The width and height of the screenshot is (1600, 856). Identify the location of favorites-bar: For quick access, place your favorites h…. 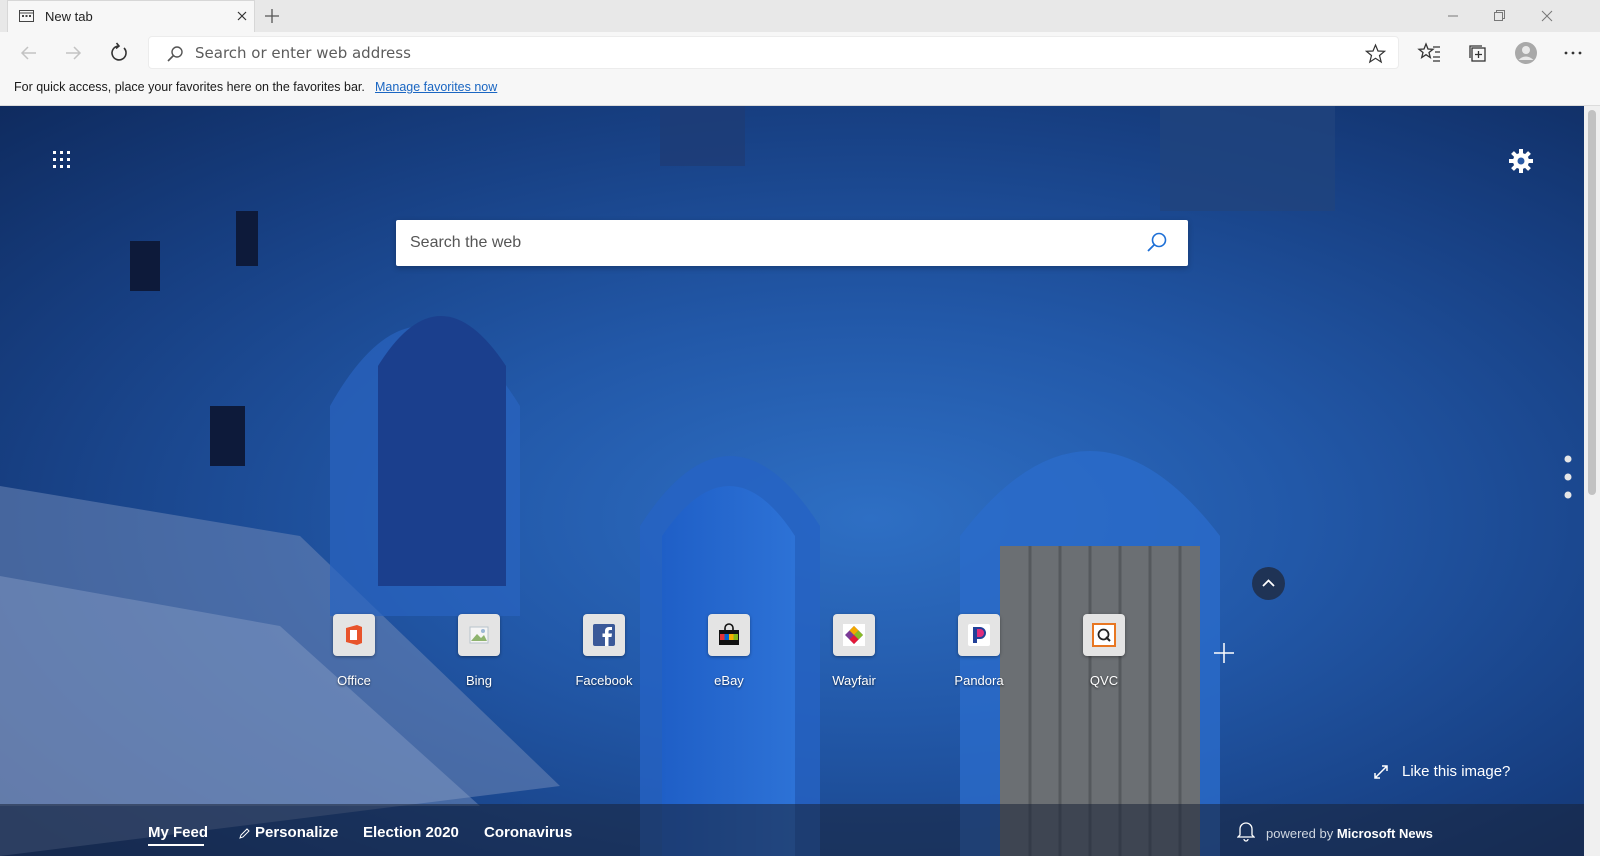
(800, 89).